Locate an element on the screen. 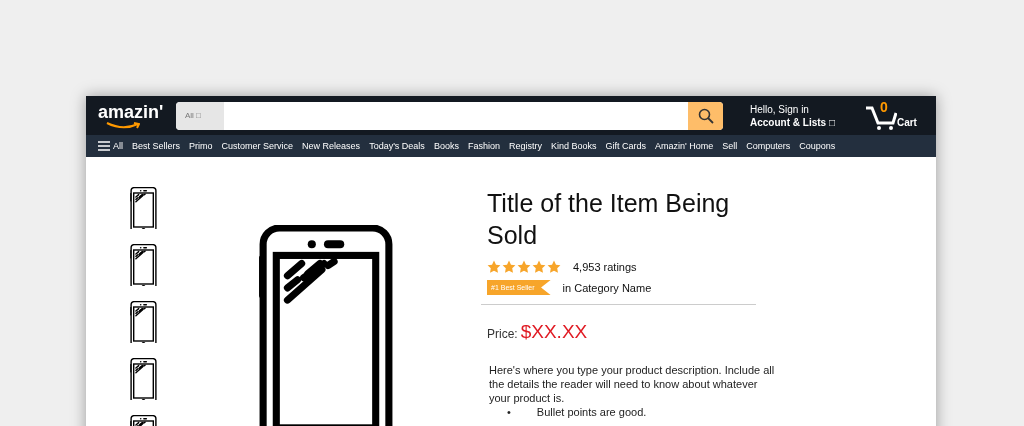 This screenshot has height=426, width=1024. product-description: Here's where you type your product description. Include all the details the reader will need to know about whatever your product is. is located at coordinates (632, 384).